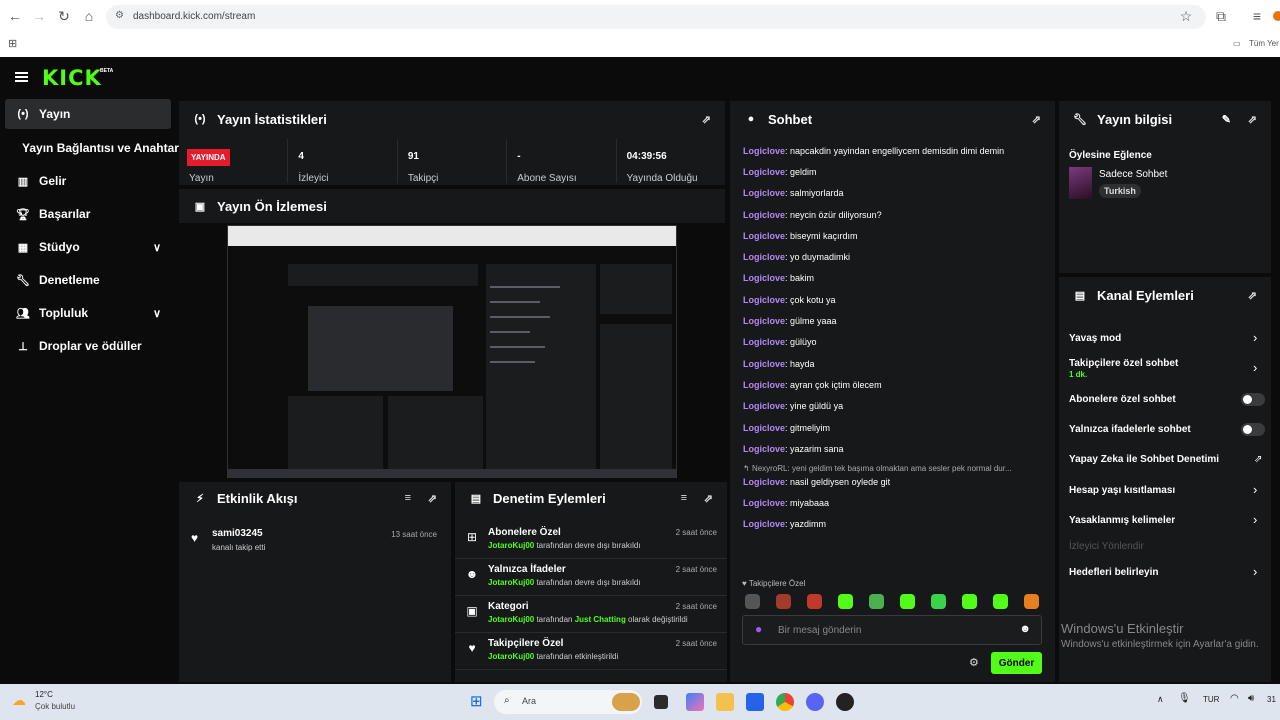  Describe the element at coordinates (105, 148) in the screenshot. I see `sidebar-item-stream-key: Yayın Bağlantısı ve Anahtarı` at that location.